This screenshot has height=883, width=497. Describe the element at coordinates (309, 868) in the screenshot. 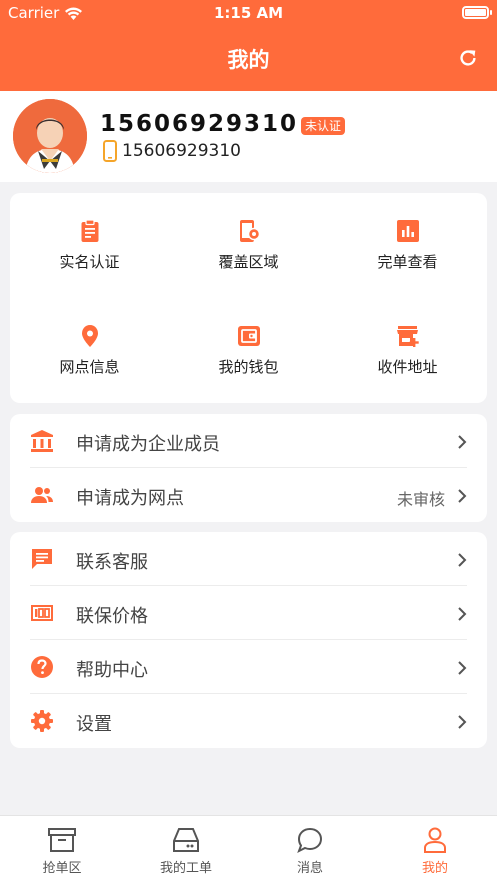

I see `tab-label: 消息` at that location.